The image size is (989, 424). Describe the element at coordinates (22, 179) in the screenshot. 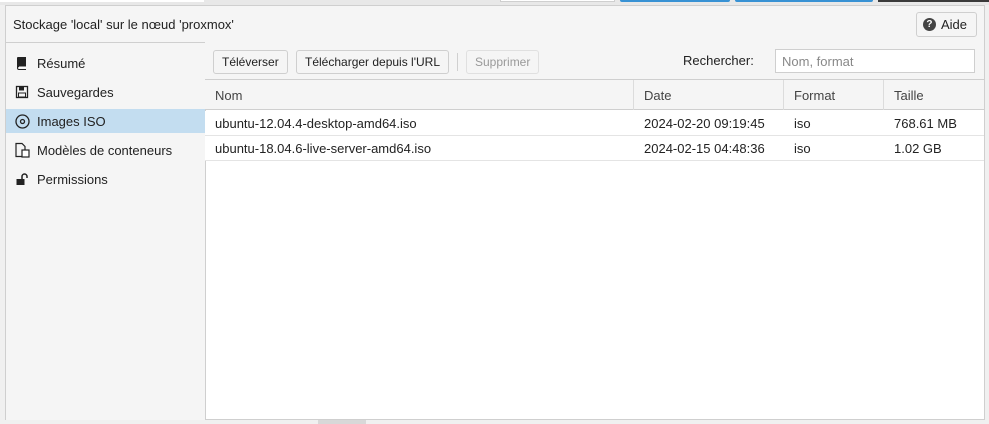

I see `unlock-icon` at that location.